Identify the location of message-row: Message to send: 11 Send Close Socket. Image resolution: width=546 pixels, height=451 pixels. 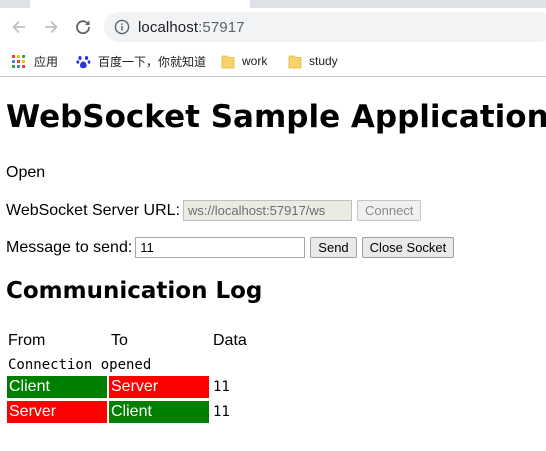
(230, 247).